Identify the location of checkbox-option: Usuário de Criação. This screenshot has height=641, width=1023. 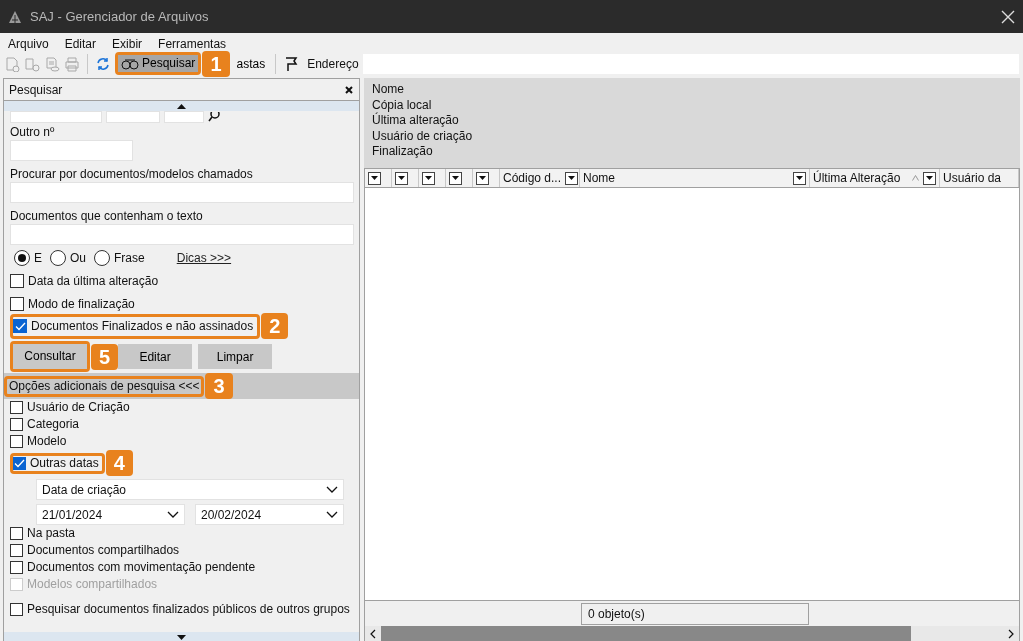
(70, 407).